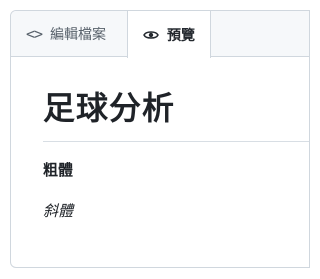 Image resolution: width=320 pixels, height=279 pixels. Describe the element at coordinates (151, 35) in the screenshot. I see `eye-icon` at that location.